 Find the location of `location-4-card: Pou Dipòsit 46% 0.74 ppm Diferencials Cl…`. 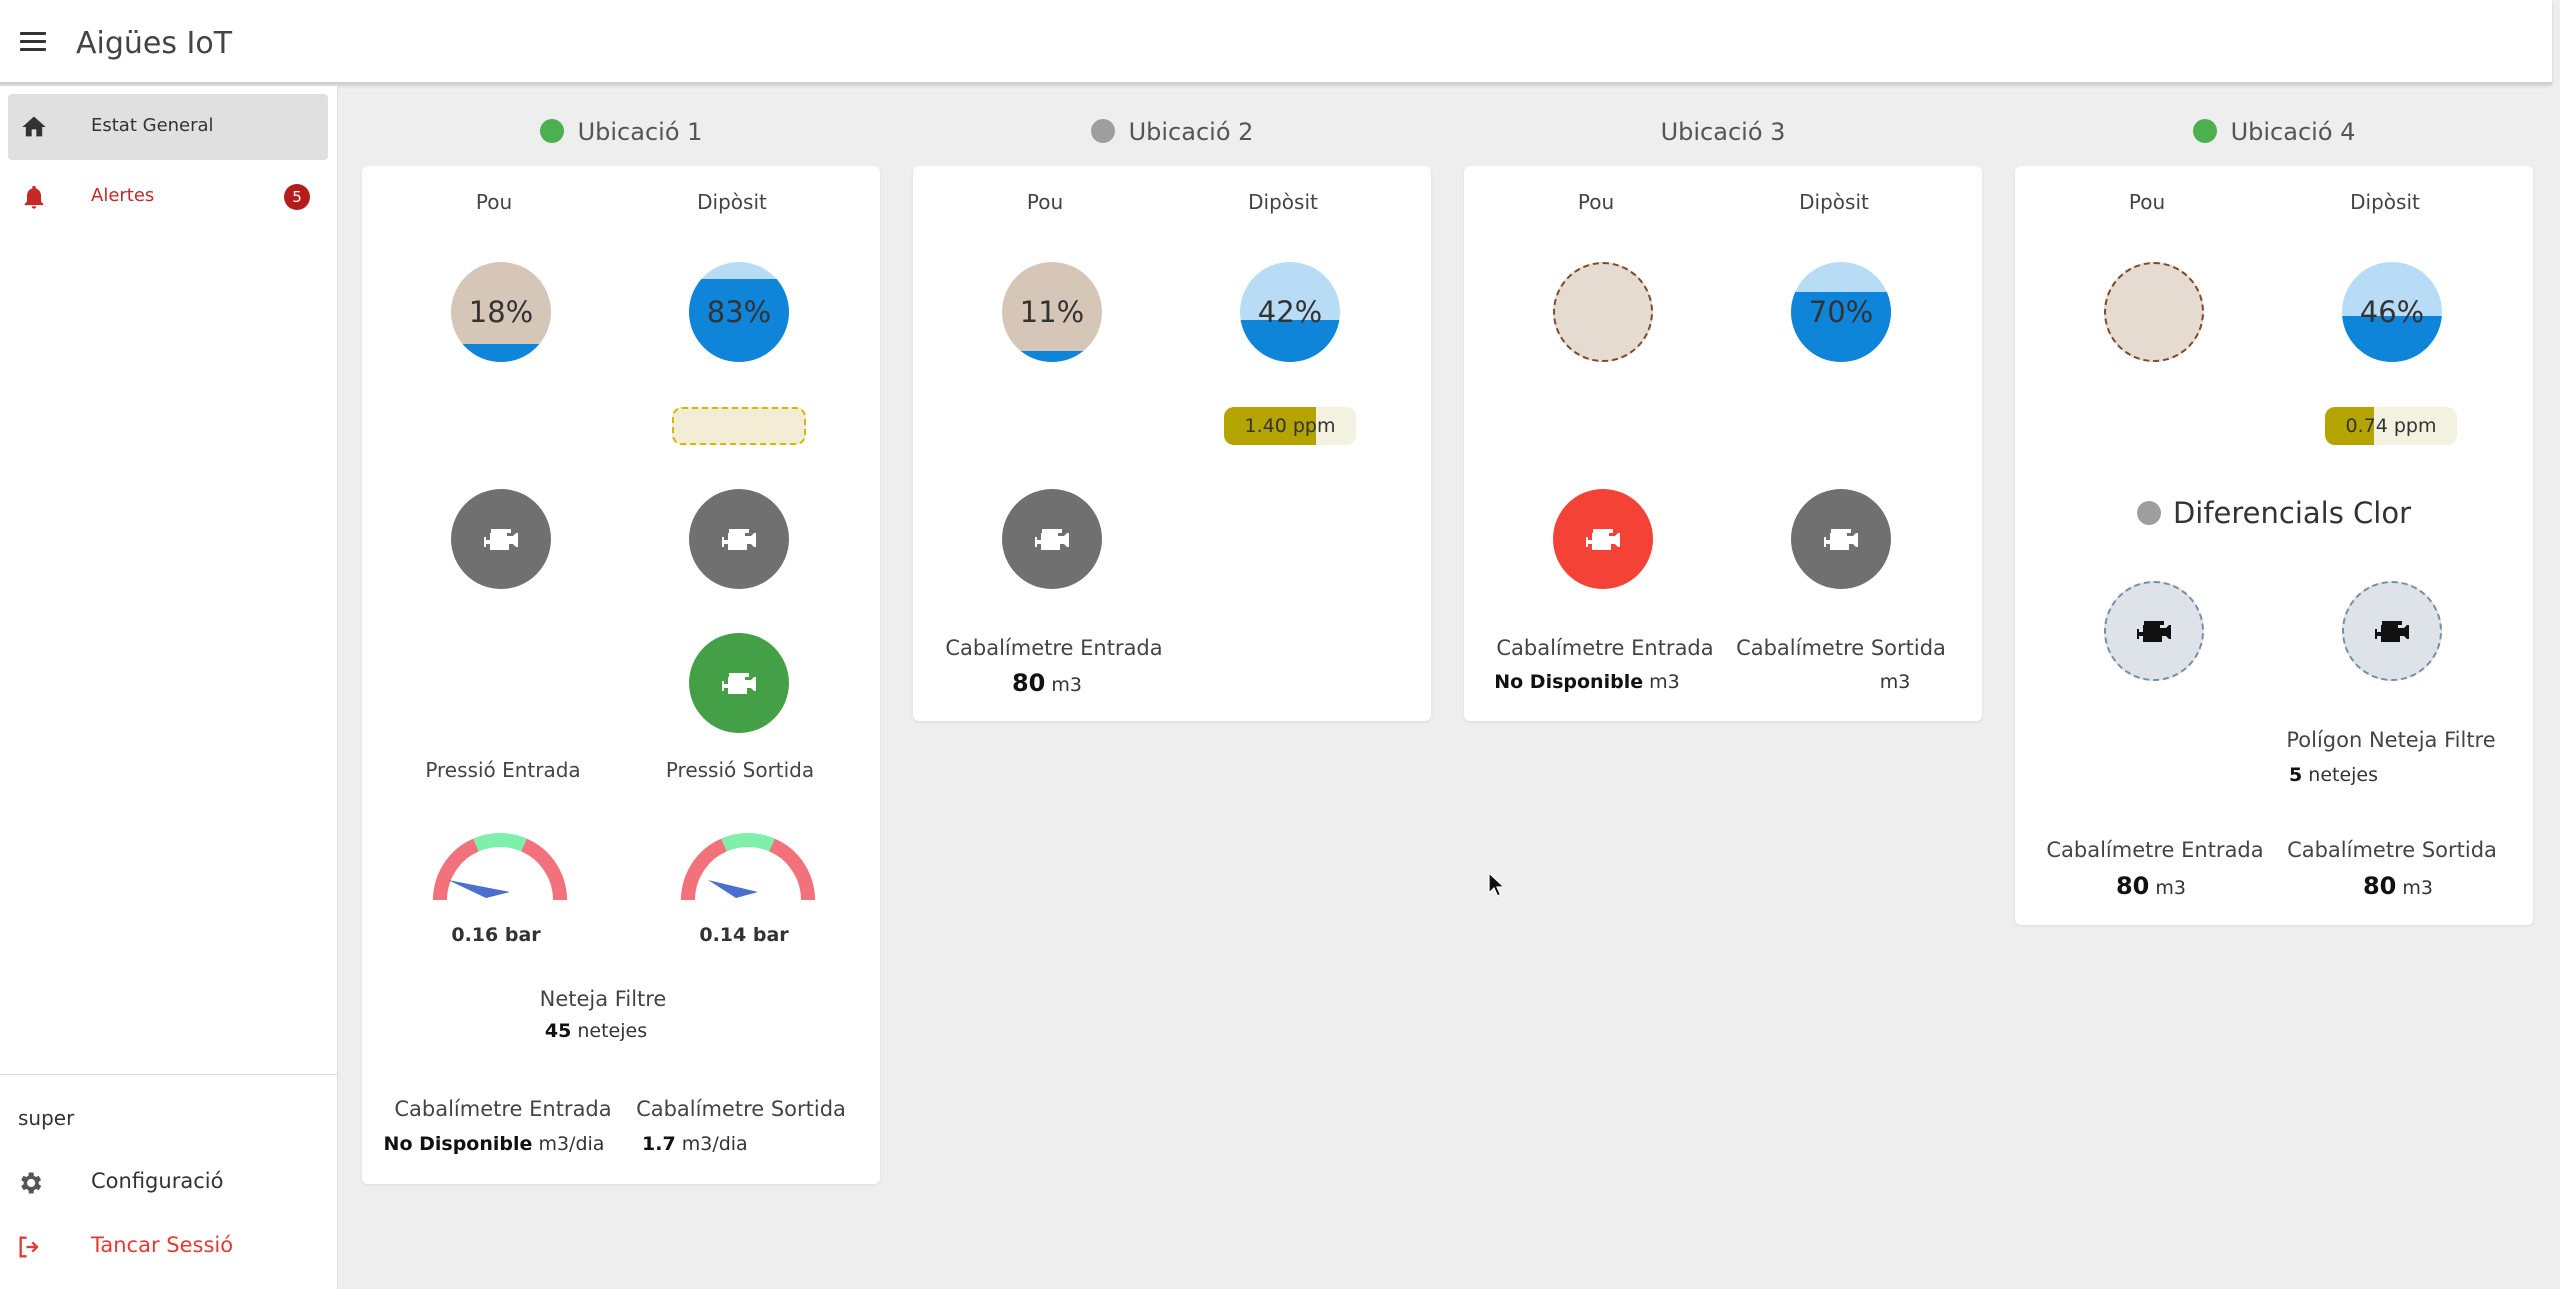

location-4-card: Pou Dipòsit 46% 0.74 ppm Diferencials Cl… is located at coordinates (2274, 545).